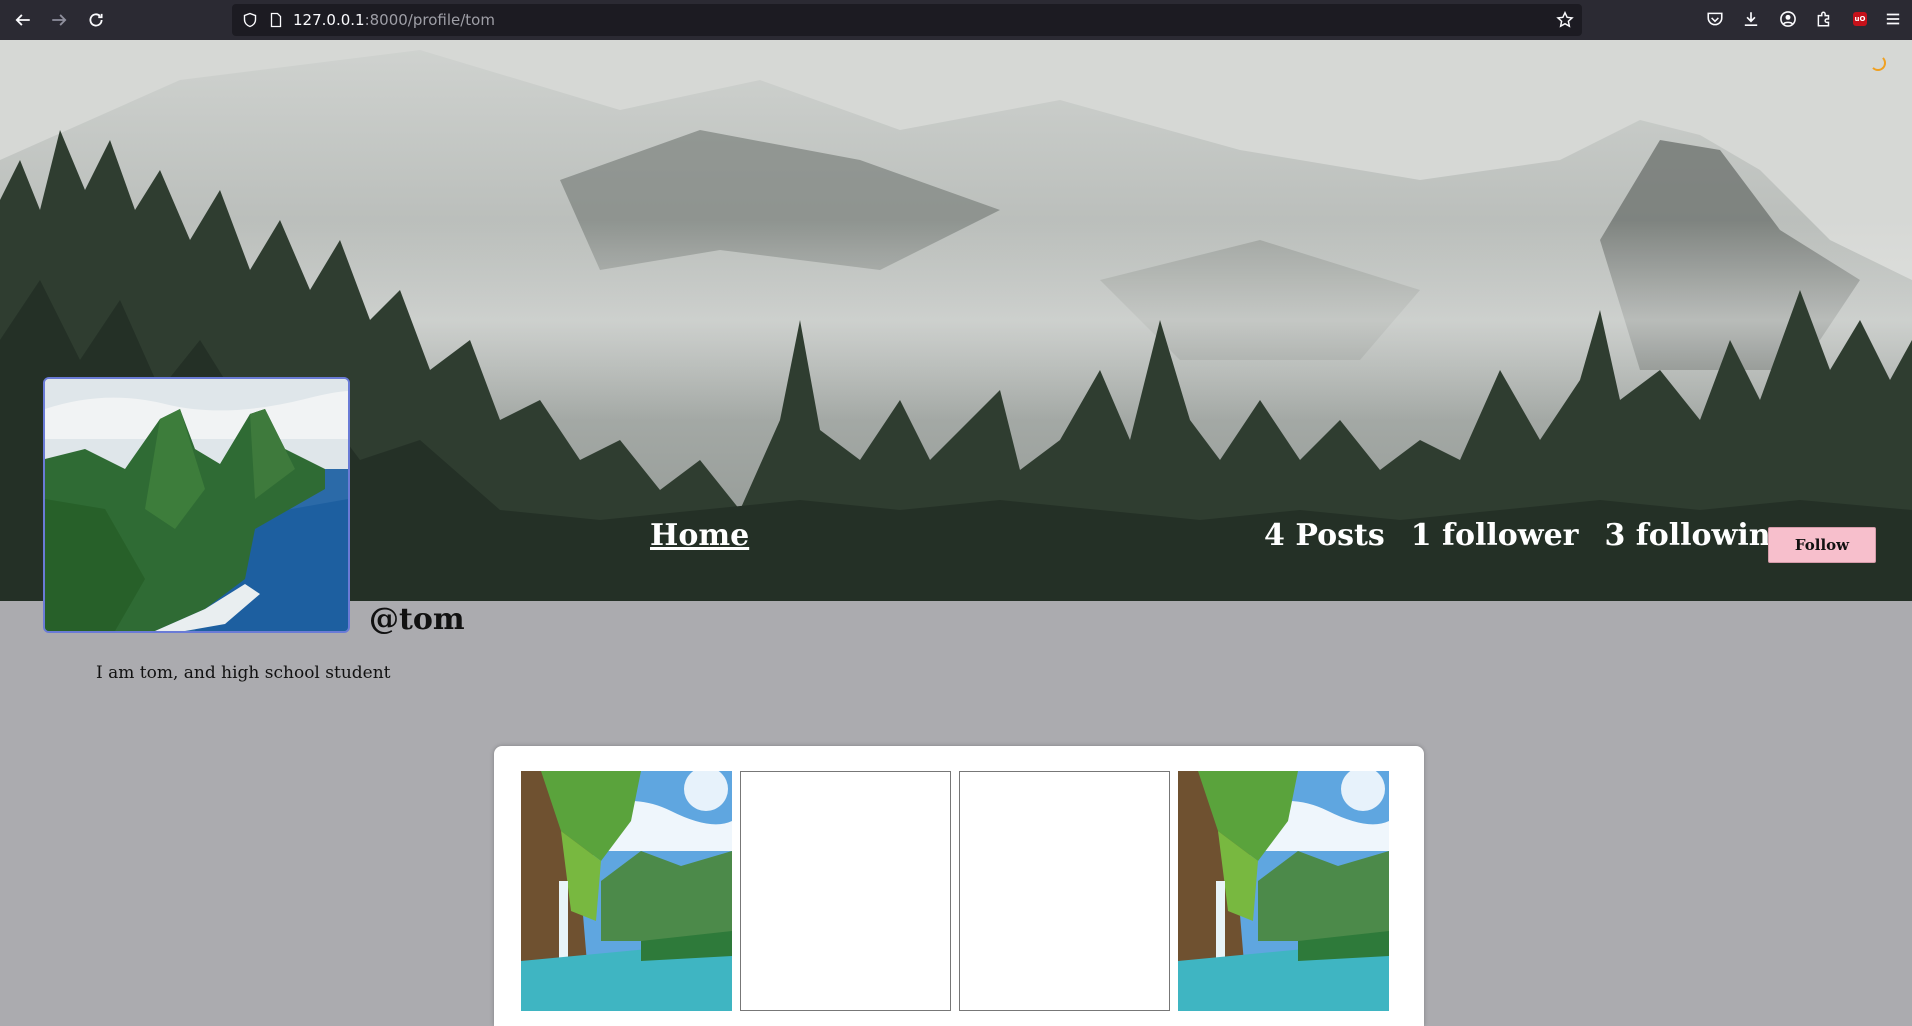  Describe the element at coordinates (250, 20) in the screenshot. I see `shield-icon` at that location.